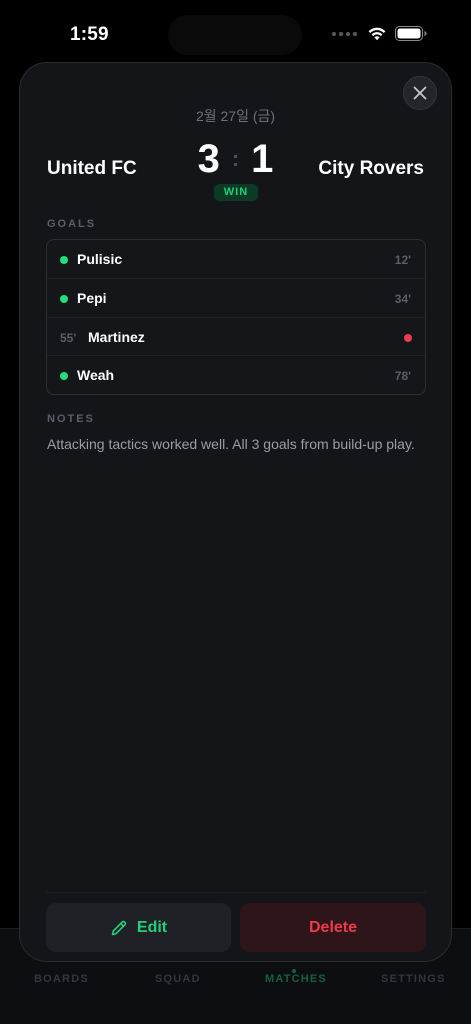 This screenshot has height=1024, width=471. I want to click on close-icon, so click(420, 93).